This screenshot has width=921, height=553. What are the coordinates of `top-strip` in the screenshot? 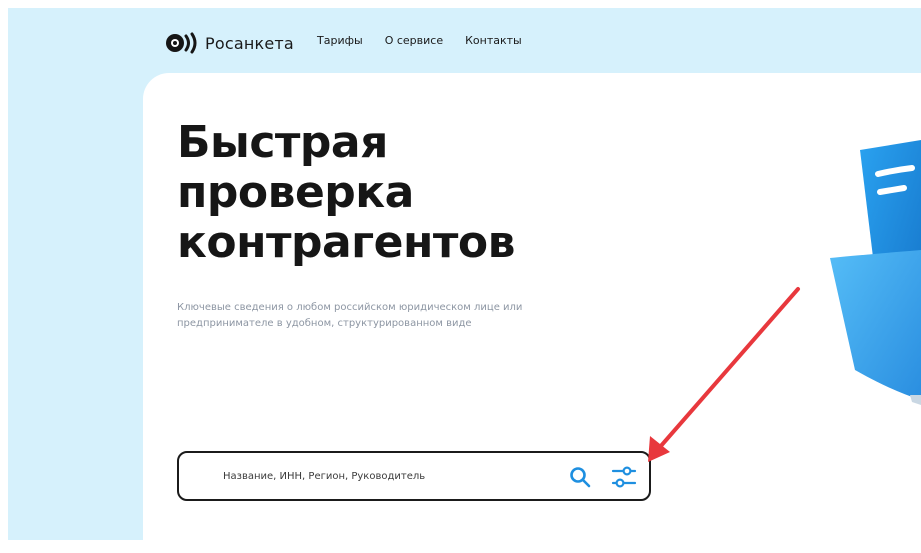 It's located at (460, 4).